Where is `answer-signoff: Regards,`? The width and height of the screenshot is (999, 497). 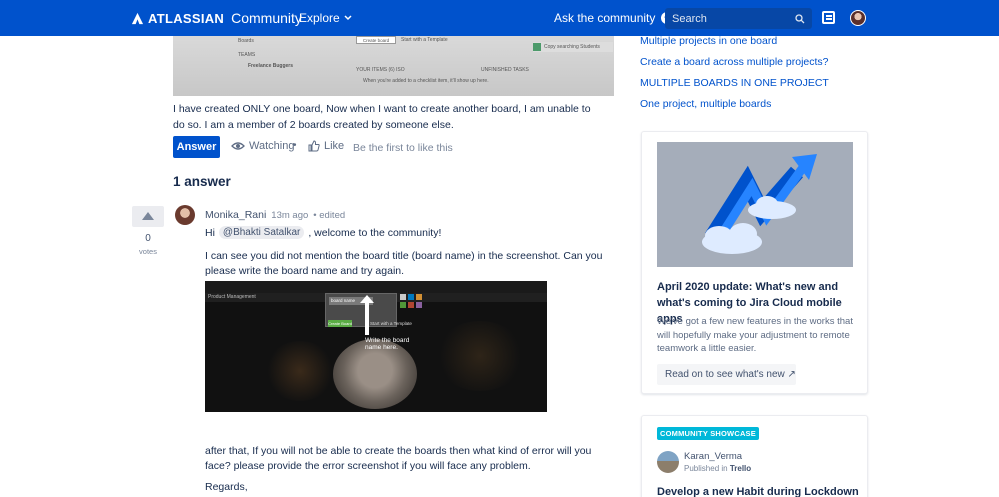 answer-signoff: Regards, is located at coordinates (226, 487).